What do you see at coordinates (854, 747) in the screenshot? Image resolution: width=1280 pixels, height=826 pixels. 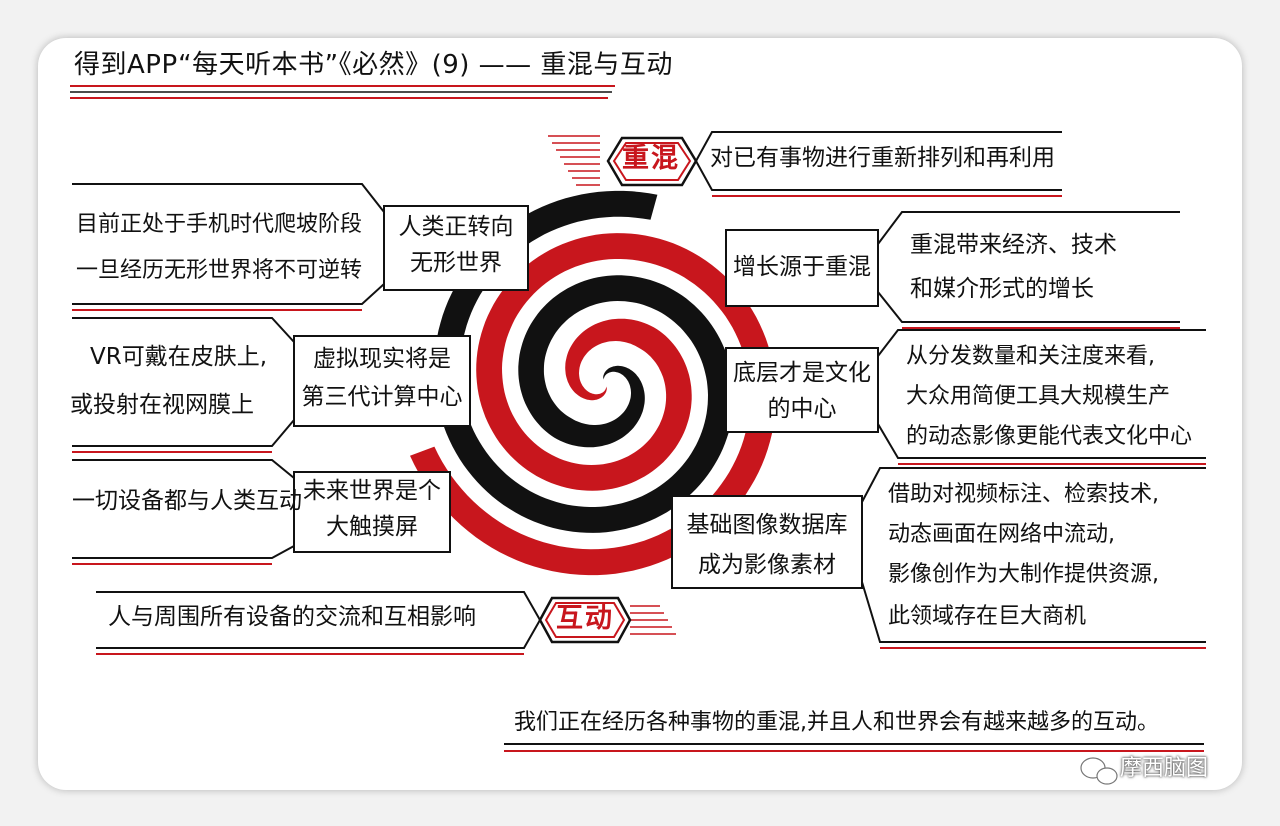 I see `conclusion-underline` at bounding box center [854, 747].